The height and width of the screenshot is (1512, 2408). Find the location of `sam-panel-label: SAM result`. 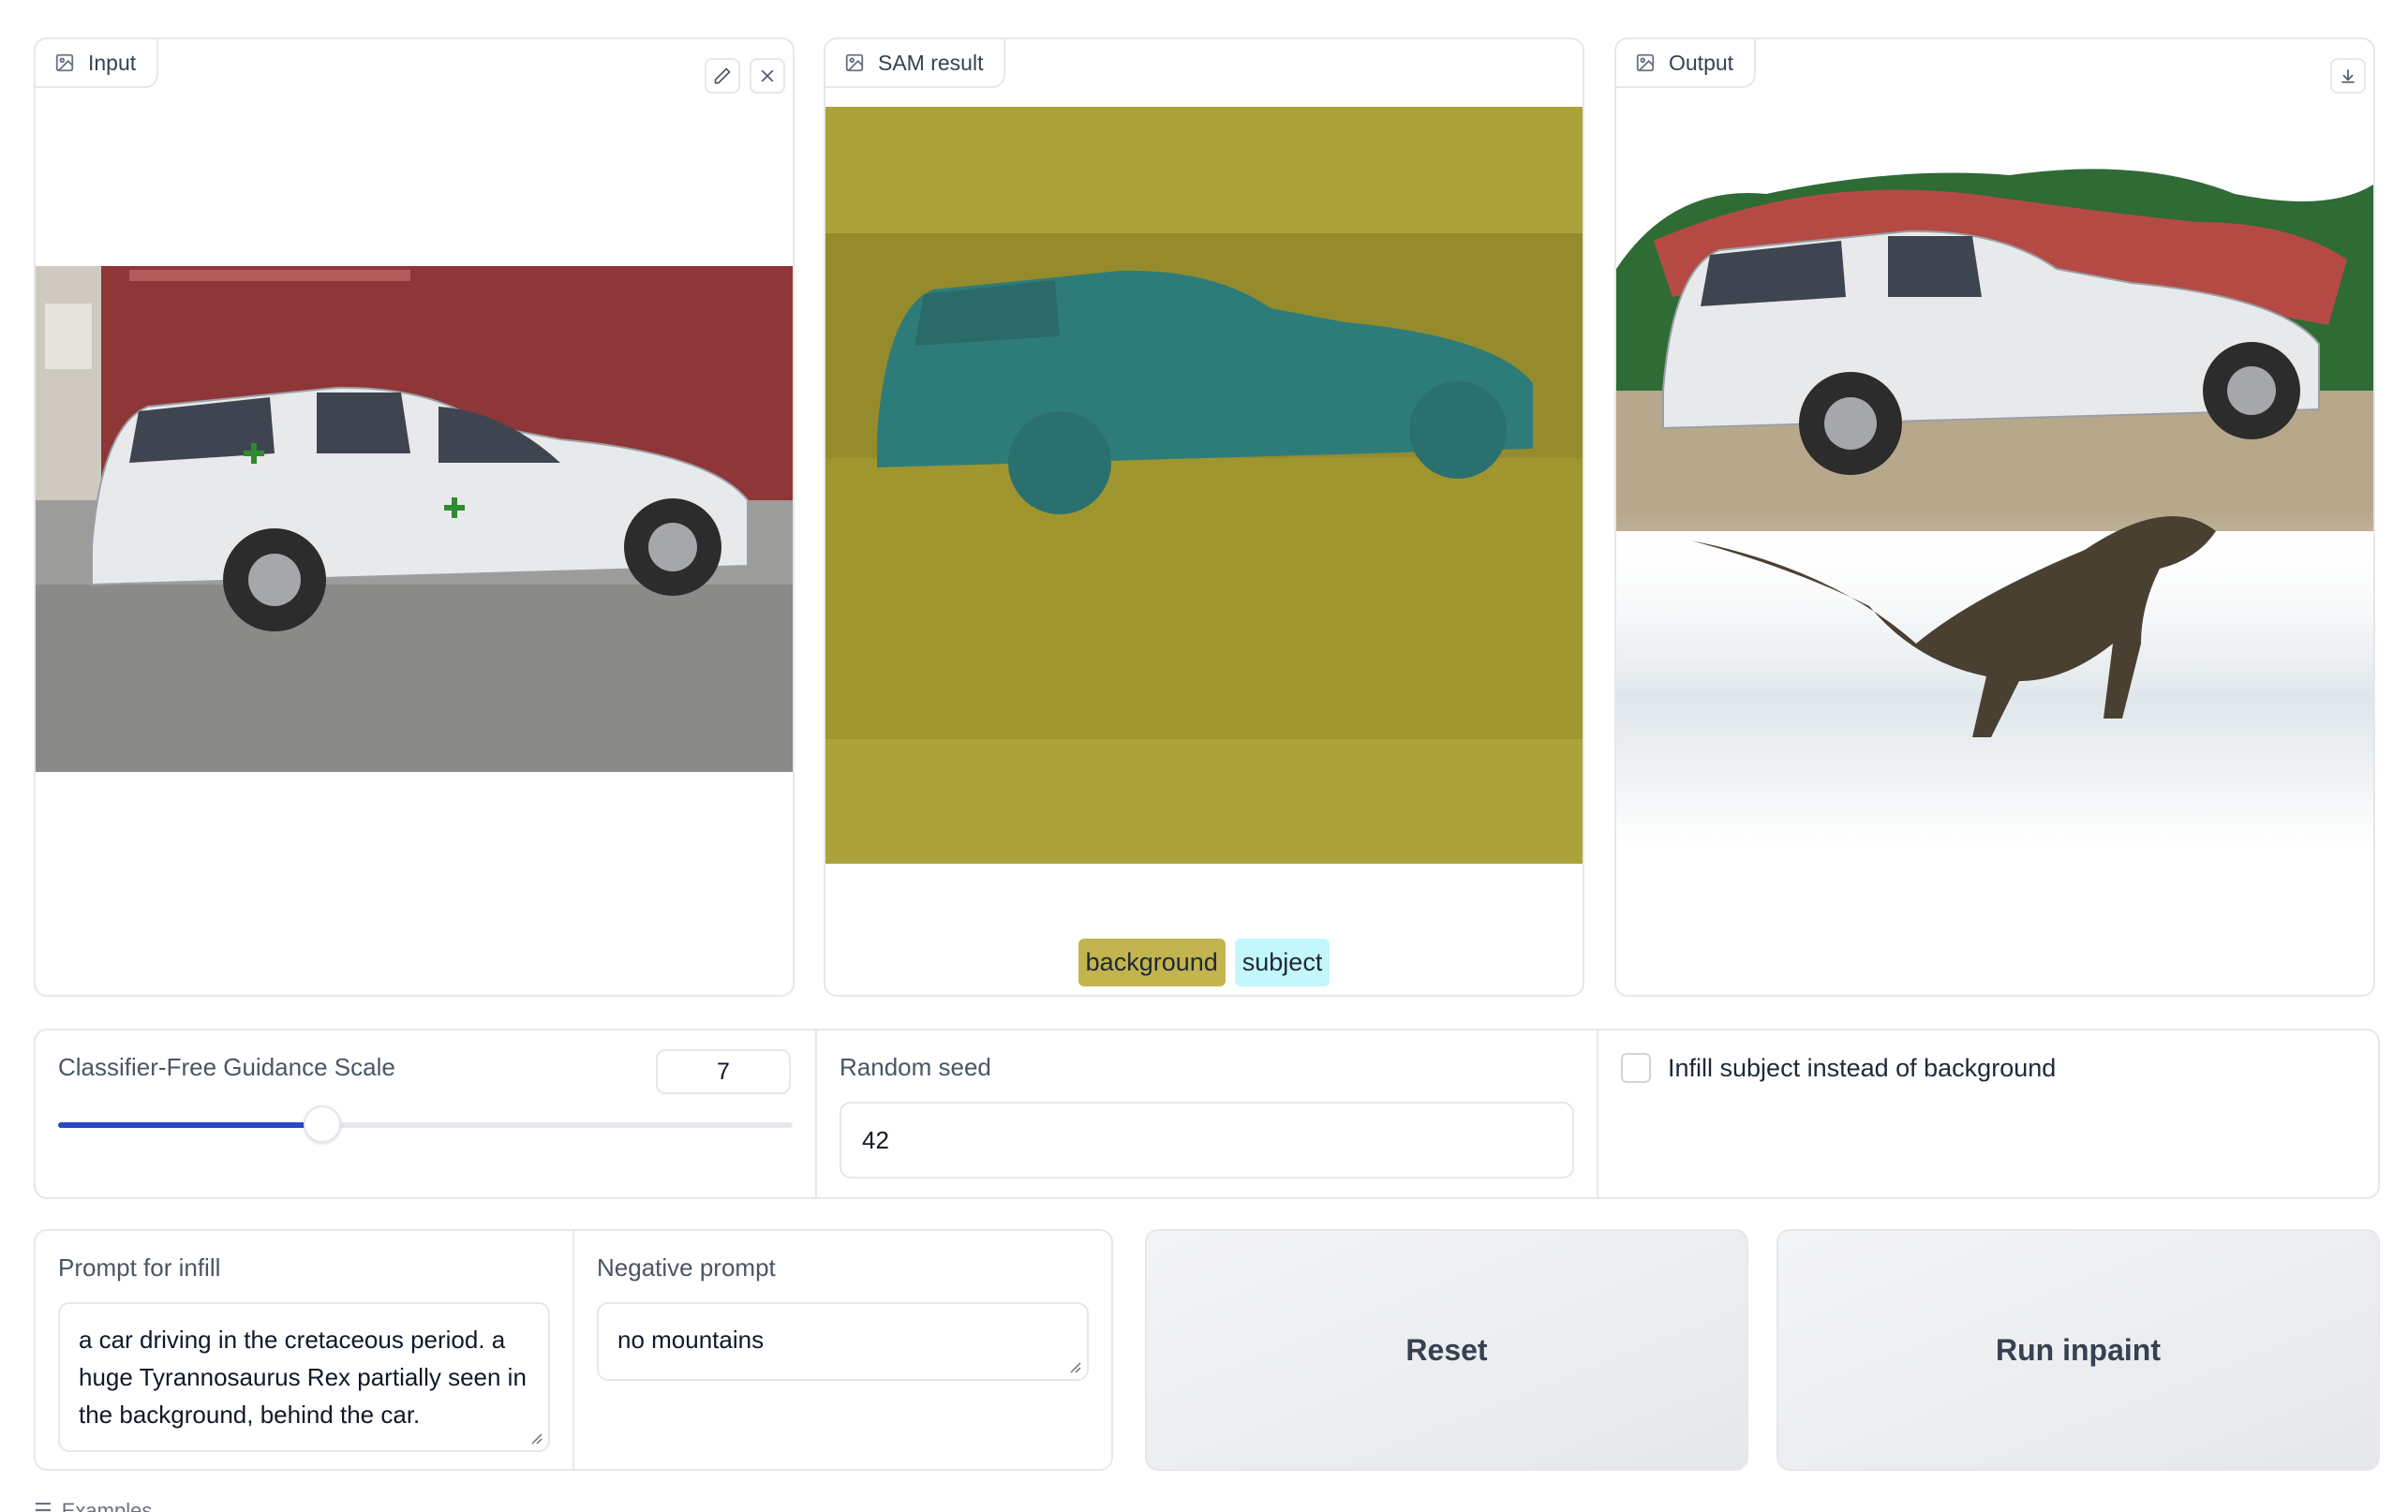

sam-panel-label: SAM result is located at coordinates (916, 63).